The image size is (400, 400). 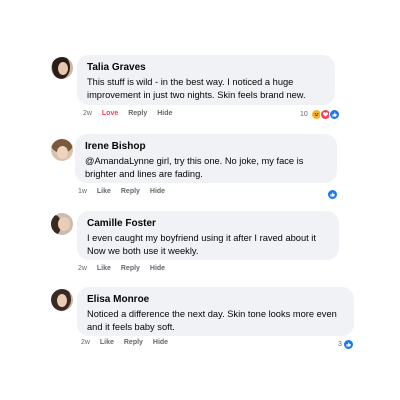 I want to click on reaction-count: 3, so click(x=340, y=344).